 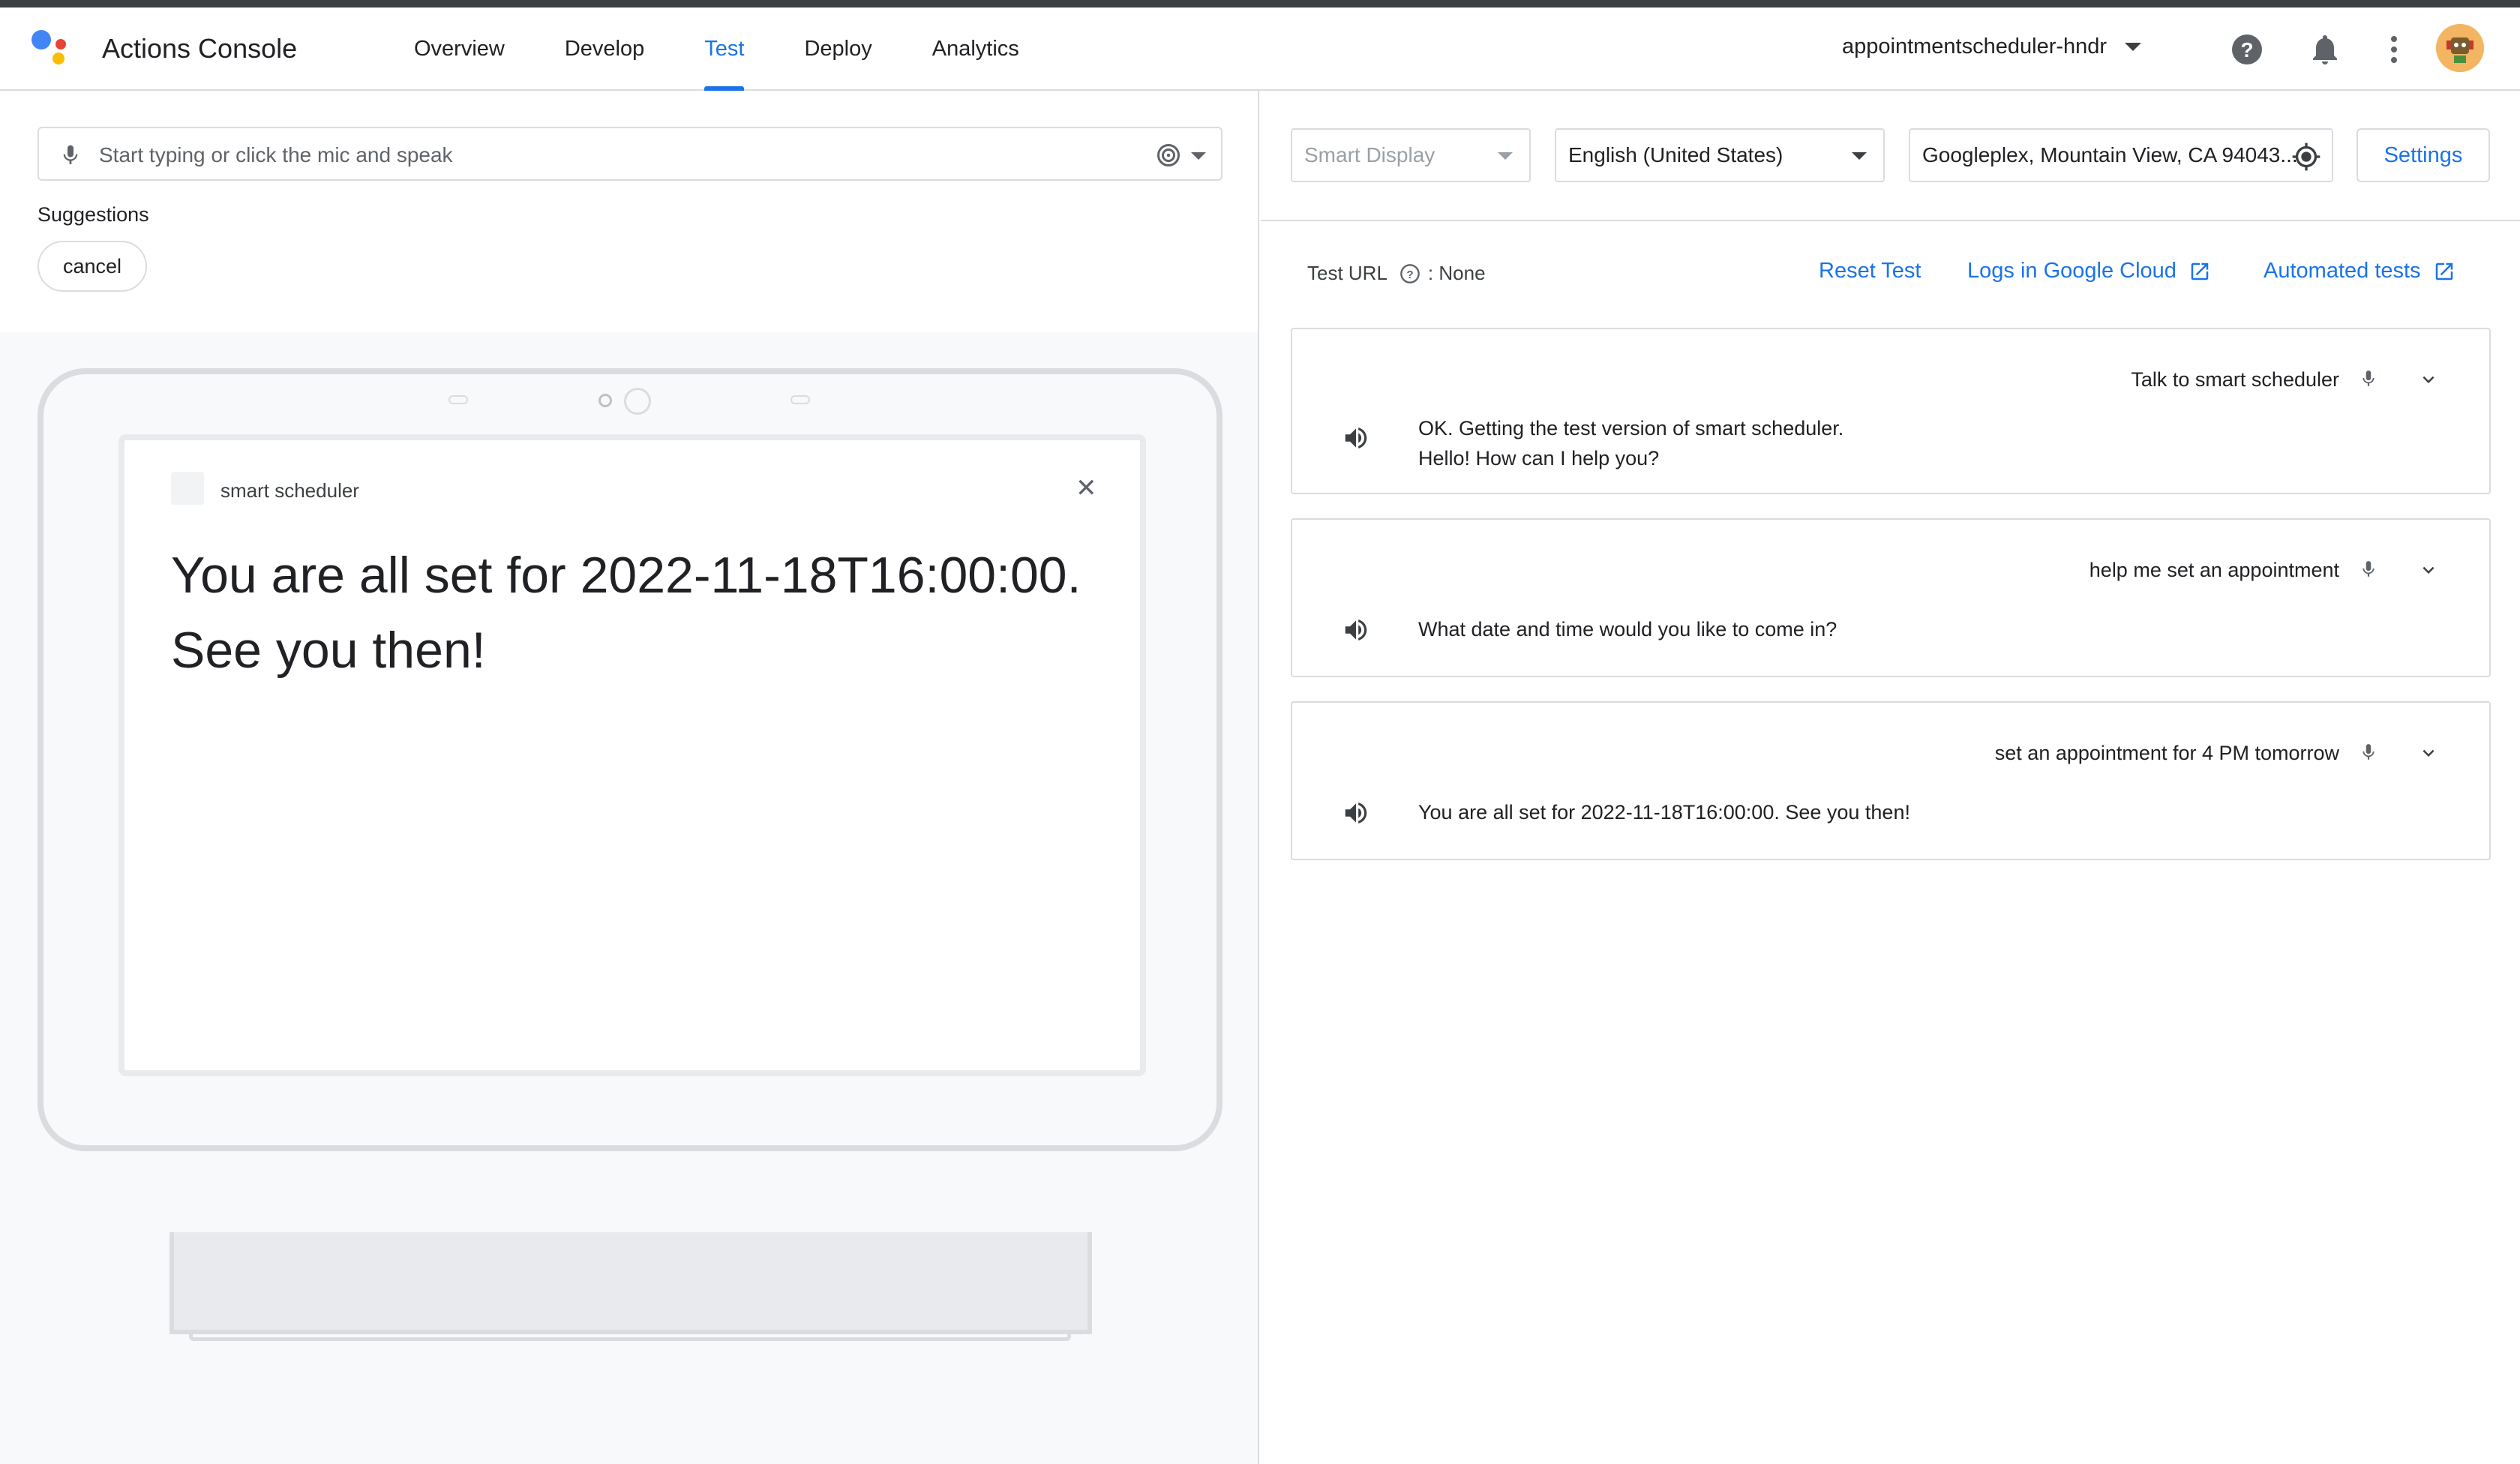 What do you see at coordinates (1370, 154) in the screenshot?
I see `surface-value: Smart Display` at bounding box center [1370, 154].